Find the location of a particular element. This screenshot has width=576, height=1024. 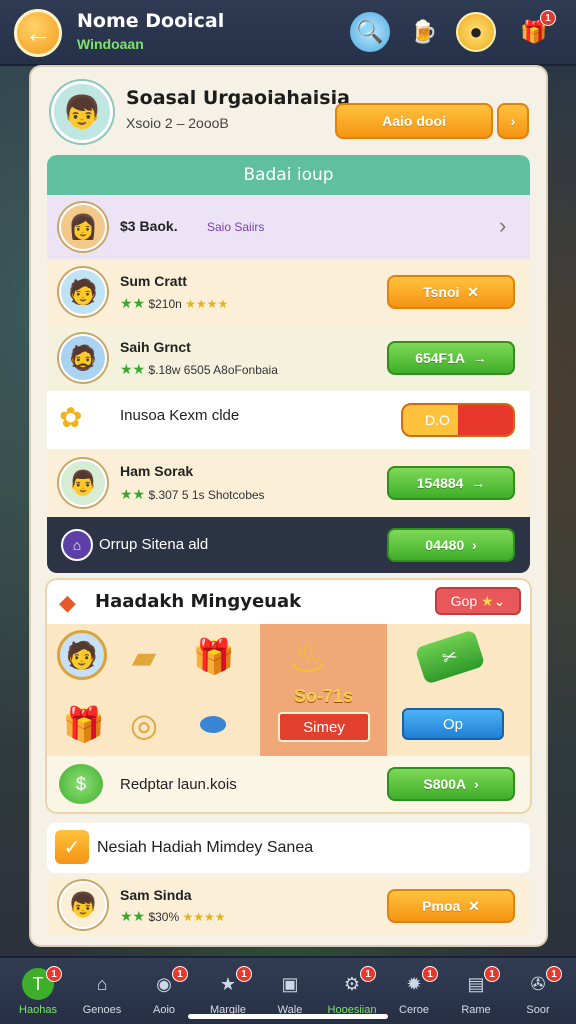

row-stats-text: $210n is located at coordinates (165, 304).